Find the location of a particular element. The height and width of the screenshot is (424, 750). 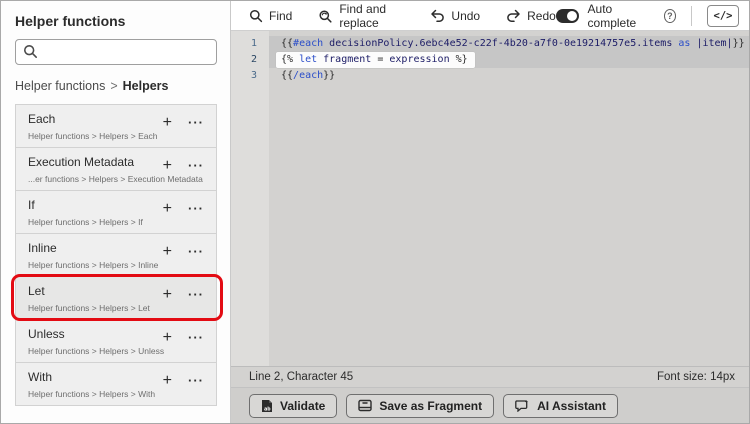

search-wrap is located at coordinates (116, 52).